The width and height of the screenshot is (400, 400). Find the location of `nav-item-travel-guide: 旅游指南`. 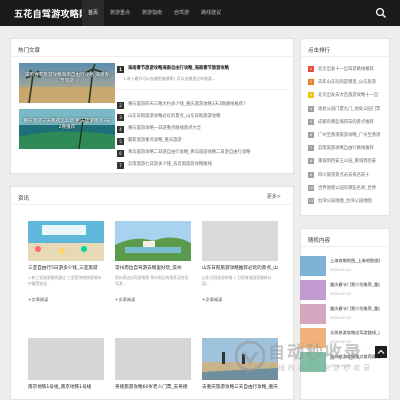

nav-item-travel-guide: 旅游指南 is located at coordinates (152, 13).